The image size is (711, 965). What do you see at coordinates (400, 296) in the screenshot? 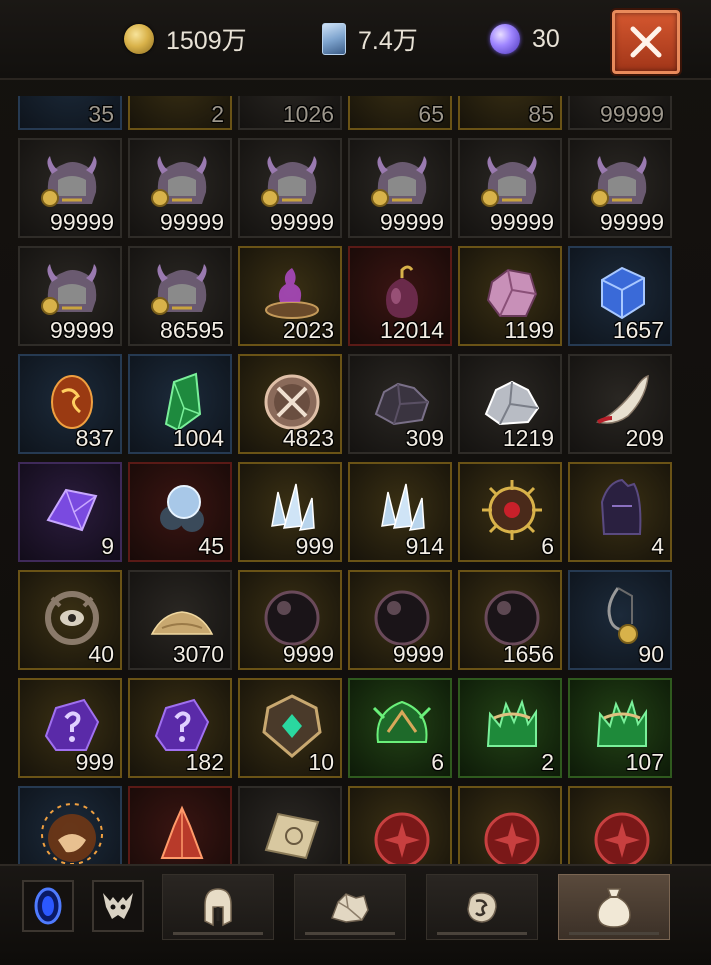
I see `inventory-slot: 12014` at bounding box center [400, 296].